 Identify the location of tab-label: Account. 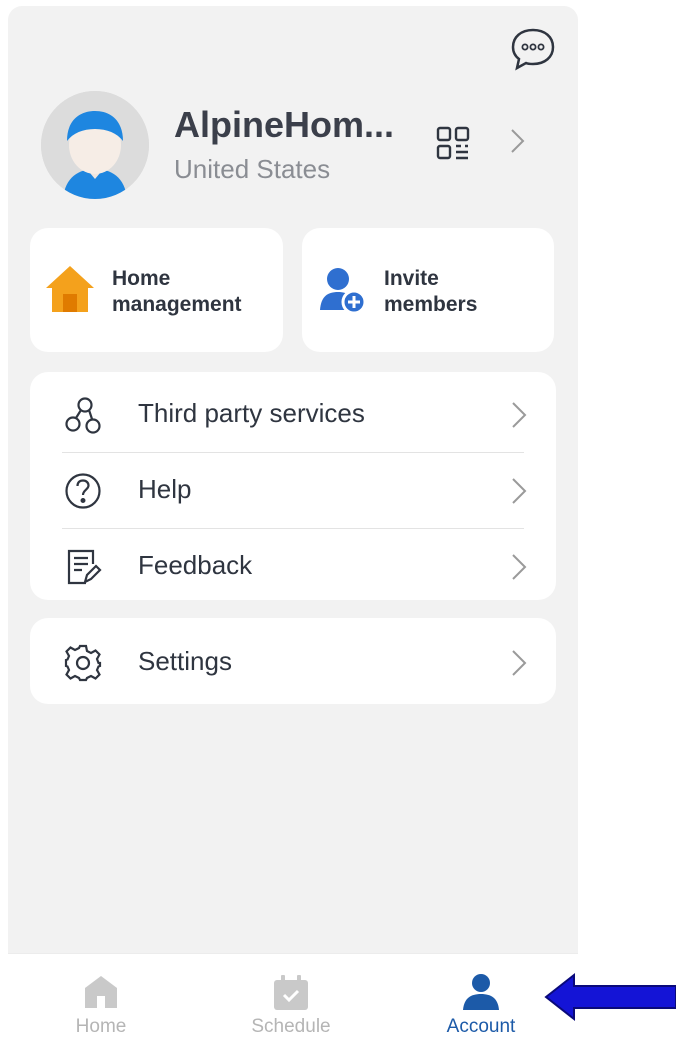
(481, 1026).